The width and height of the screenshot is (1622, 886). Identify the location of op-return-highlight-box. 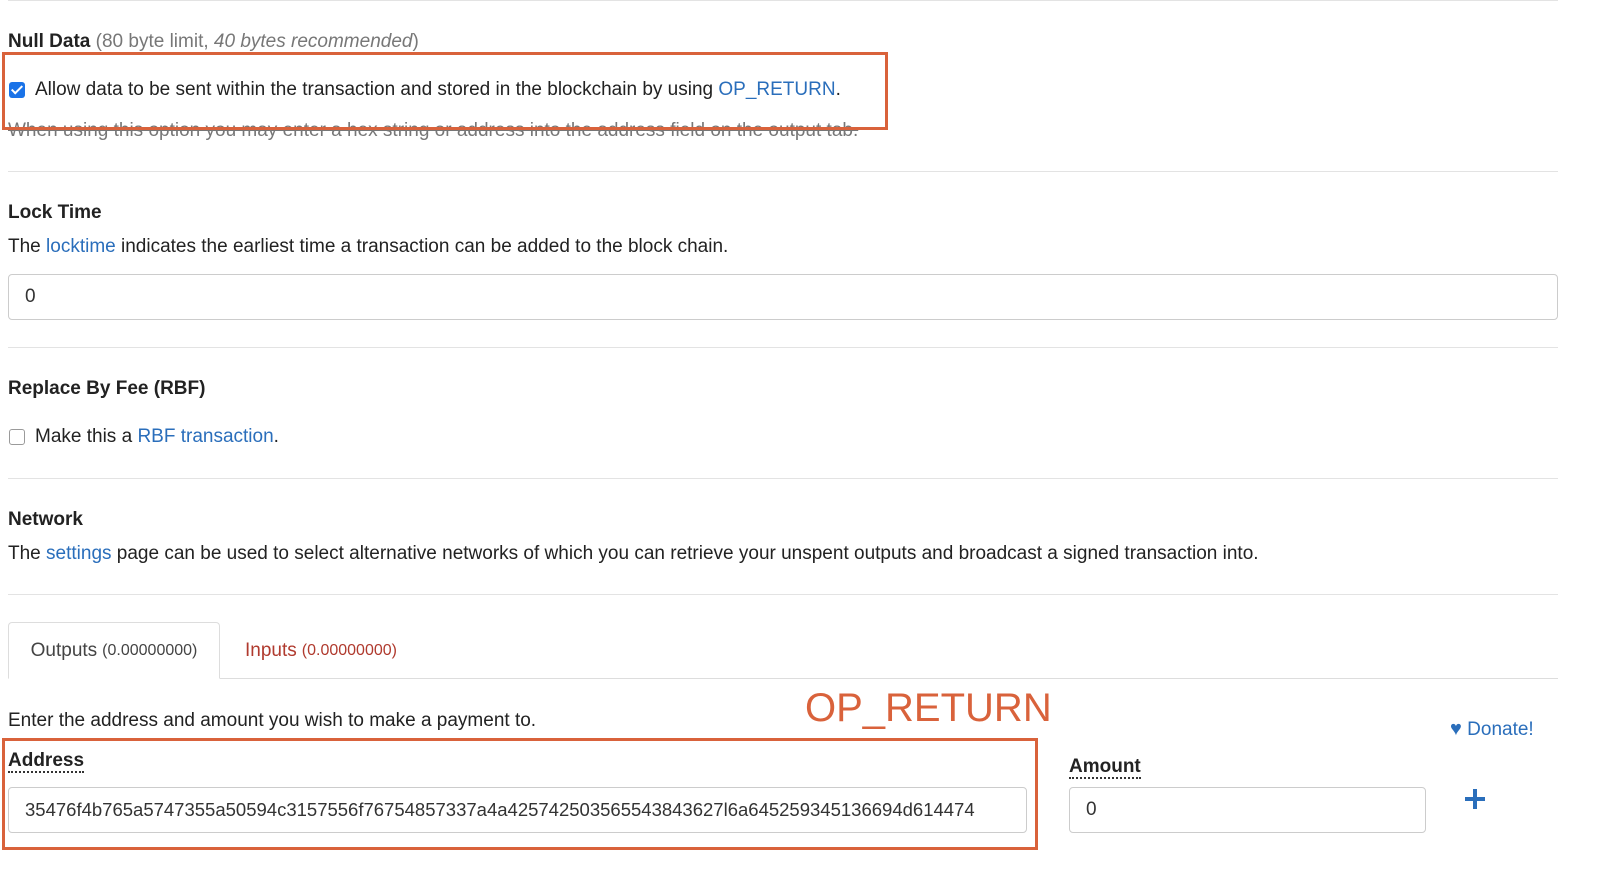
(445, 91).